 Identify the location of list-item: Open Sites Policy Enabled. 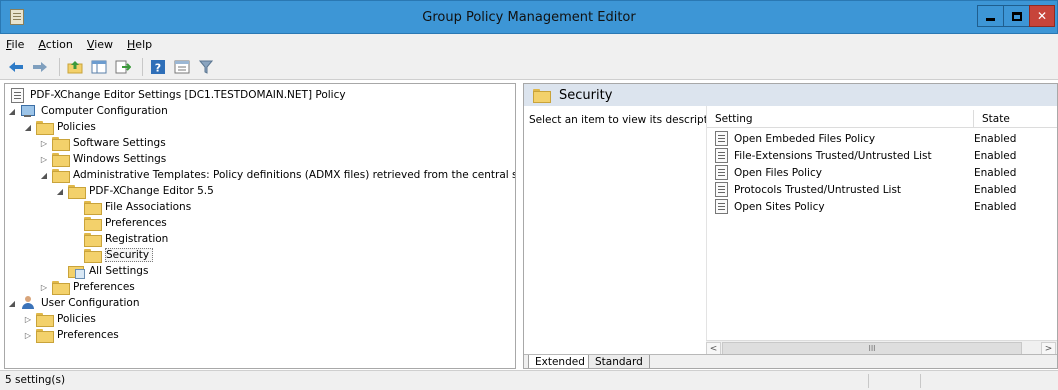
(882, 206).